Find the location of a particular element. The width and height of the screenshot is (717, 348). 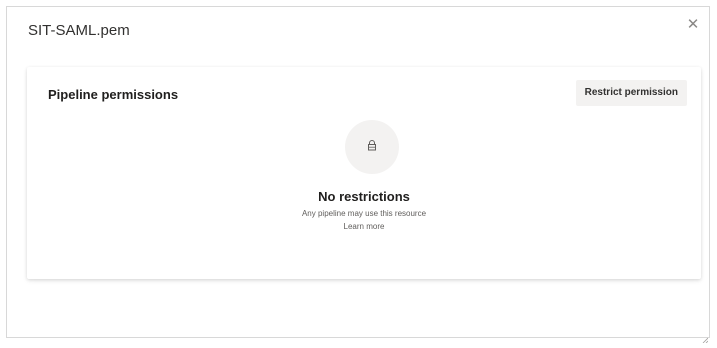

resize-grip-icon is located at coordinates (705, 337).